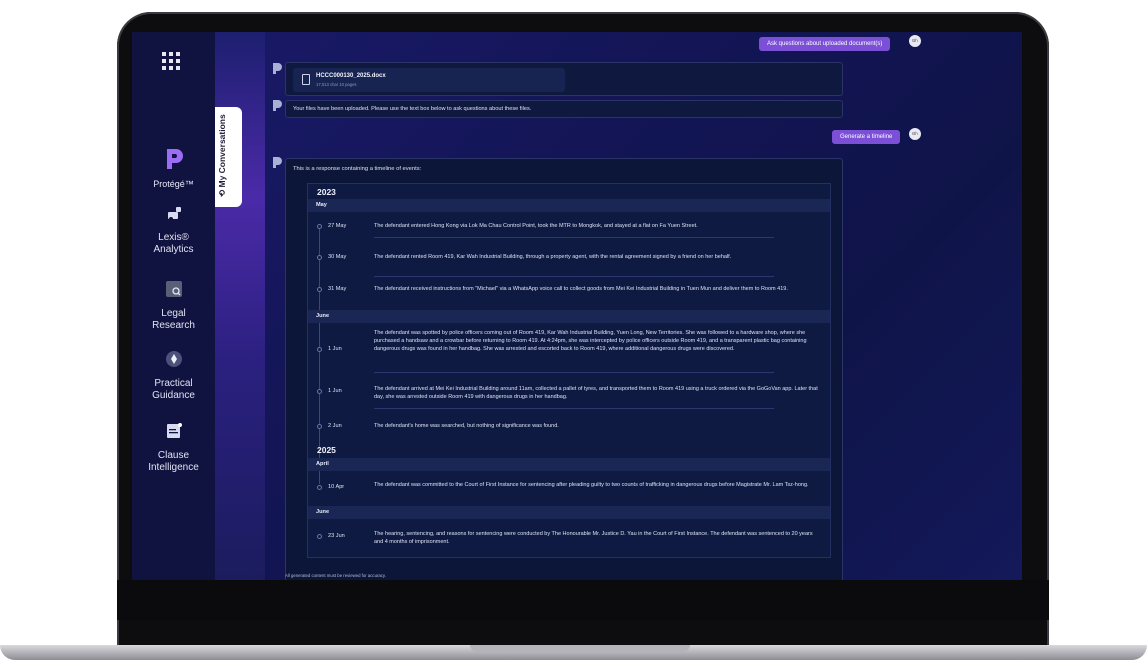 The height and width of the screenshot is (660, 1147). I want to click on brand-protege: Protégé™, so click(173, 168).